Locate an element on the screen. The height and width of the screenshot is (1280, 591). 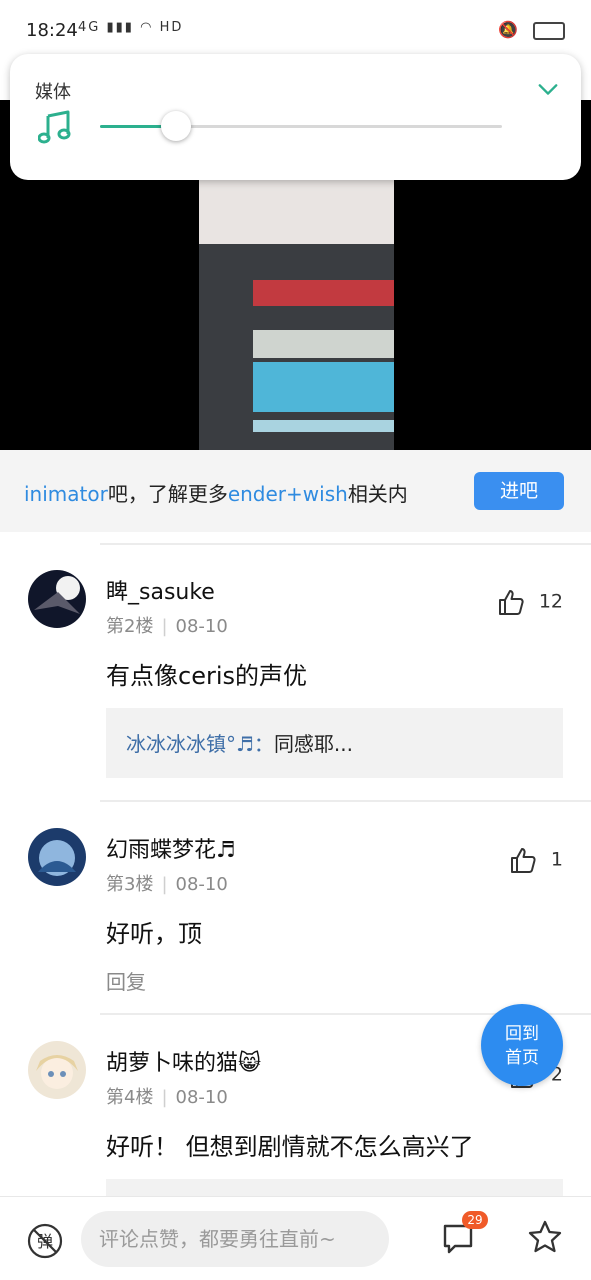
chevron-down-icon is located at coordinates (548, 89).